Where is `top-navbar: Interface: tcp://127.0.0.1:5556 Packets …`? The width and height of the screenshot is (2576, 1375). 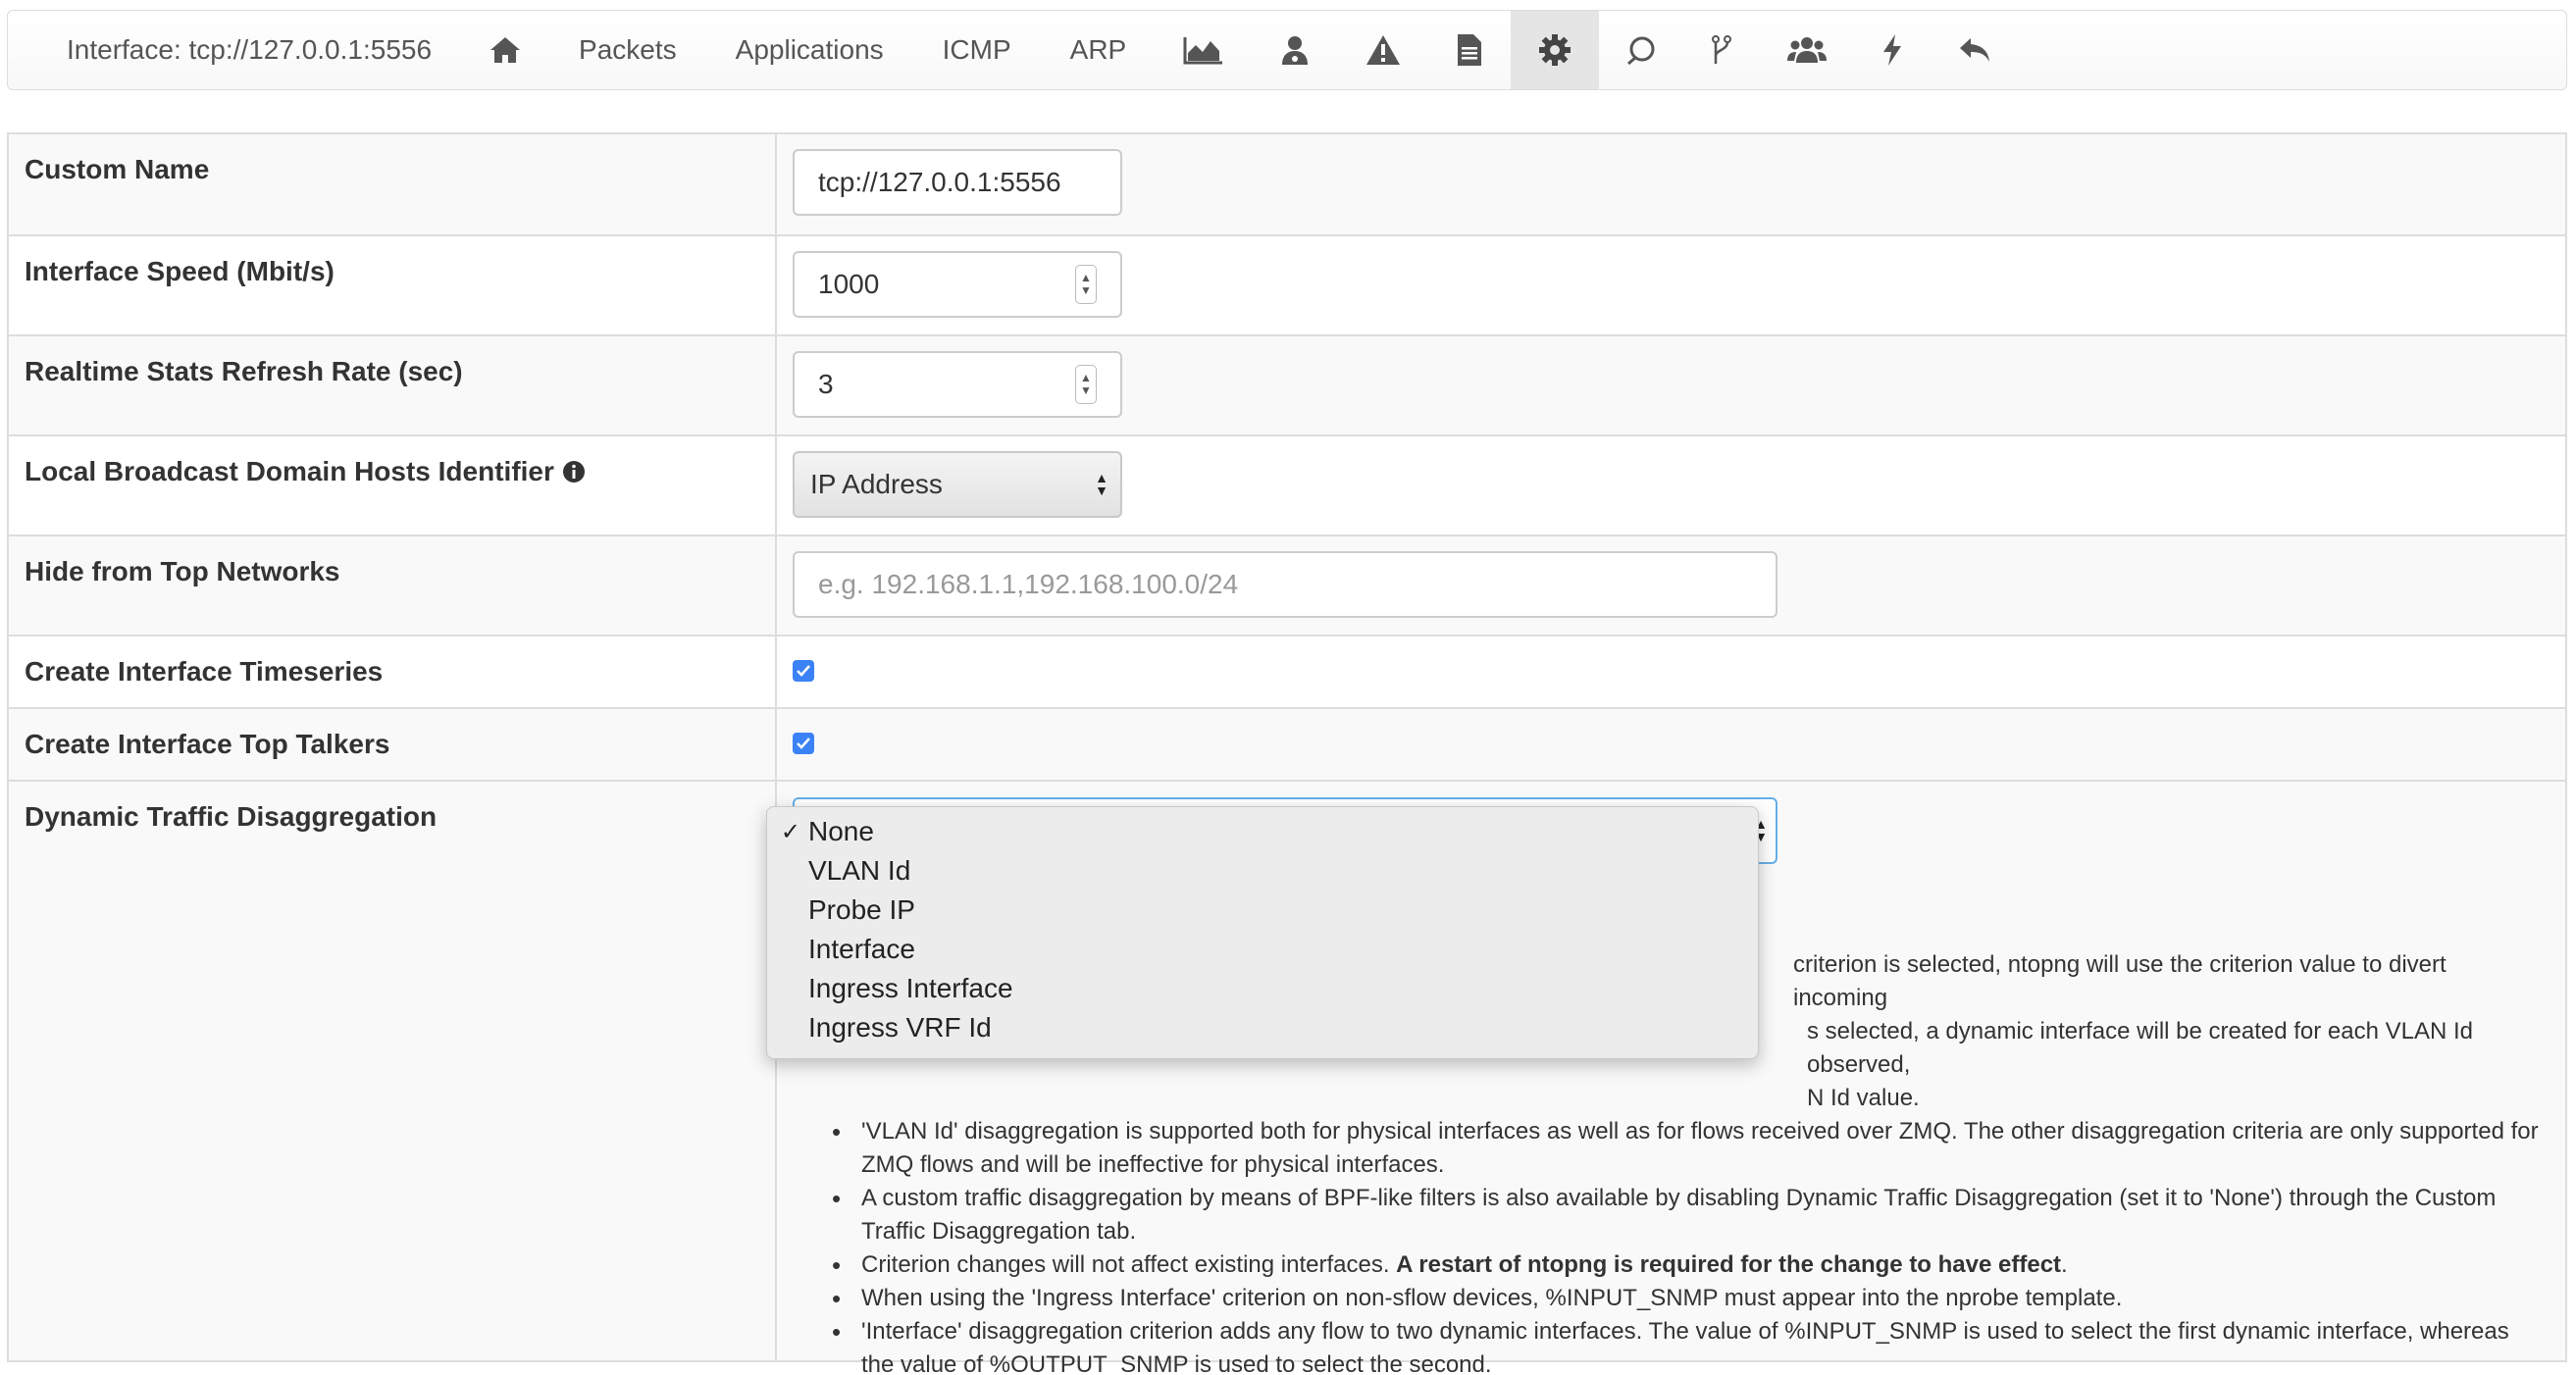 top-navbar: Interface: tcp://127.0.0.1:5556 Packets … is located at coordinates (1287, 50).